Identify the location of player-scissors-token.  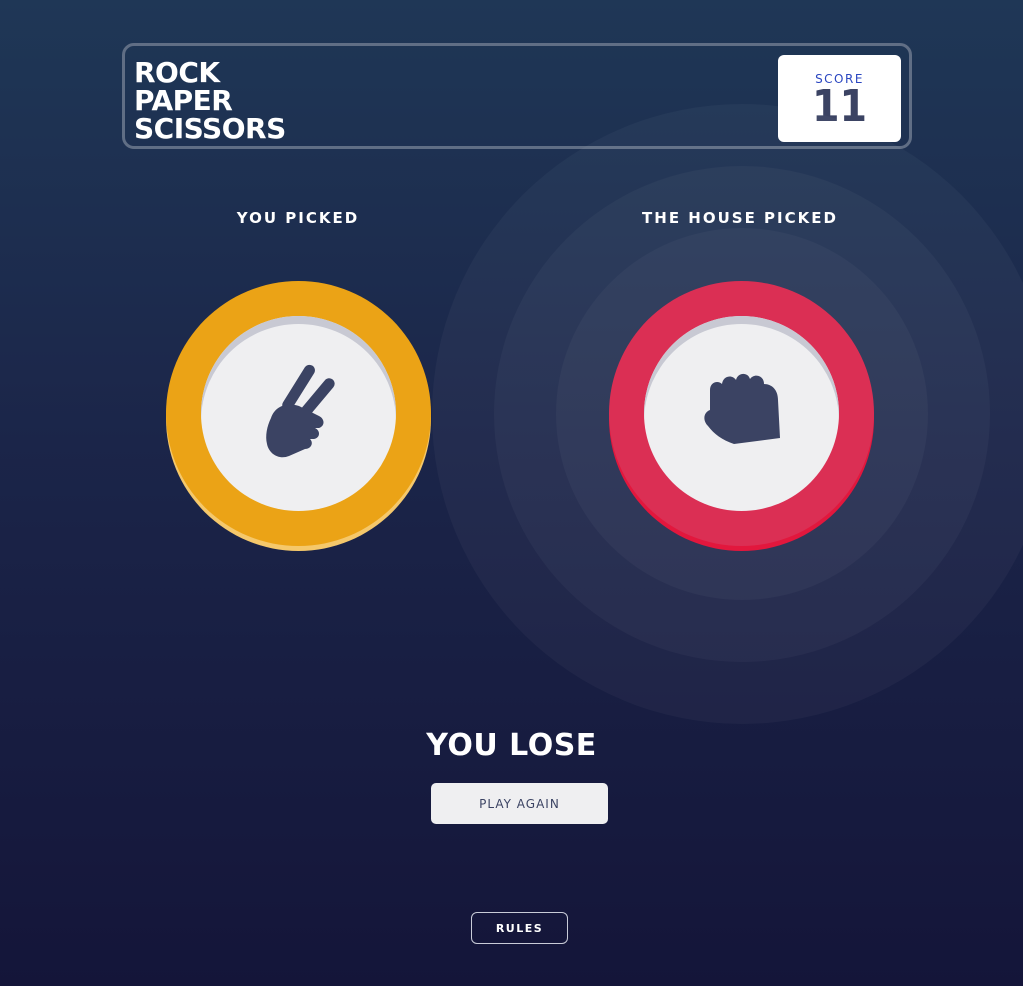
(298, 413).